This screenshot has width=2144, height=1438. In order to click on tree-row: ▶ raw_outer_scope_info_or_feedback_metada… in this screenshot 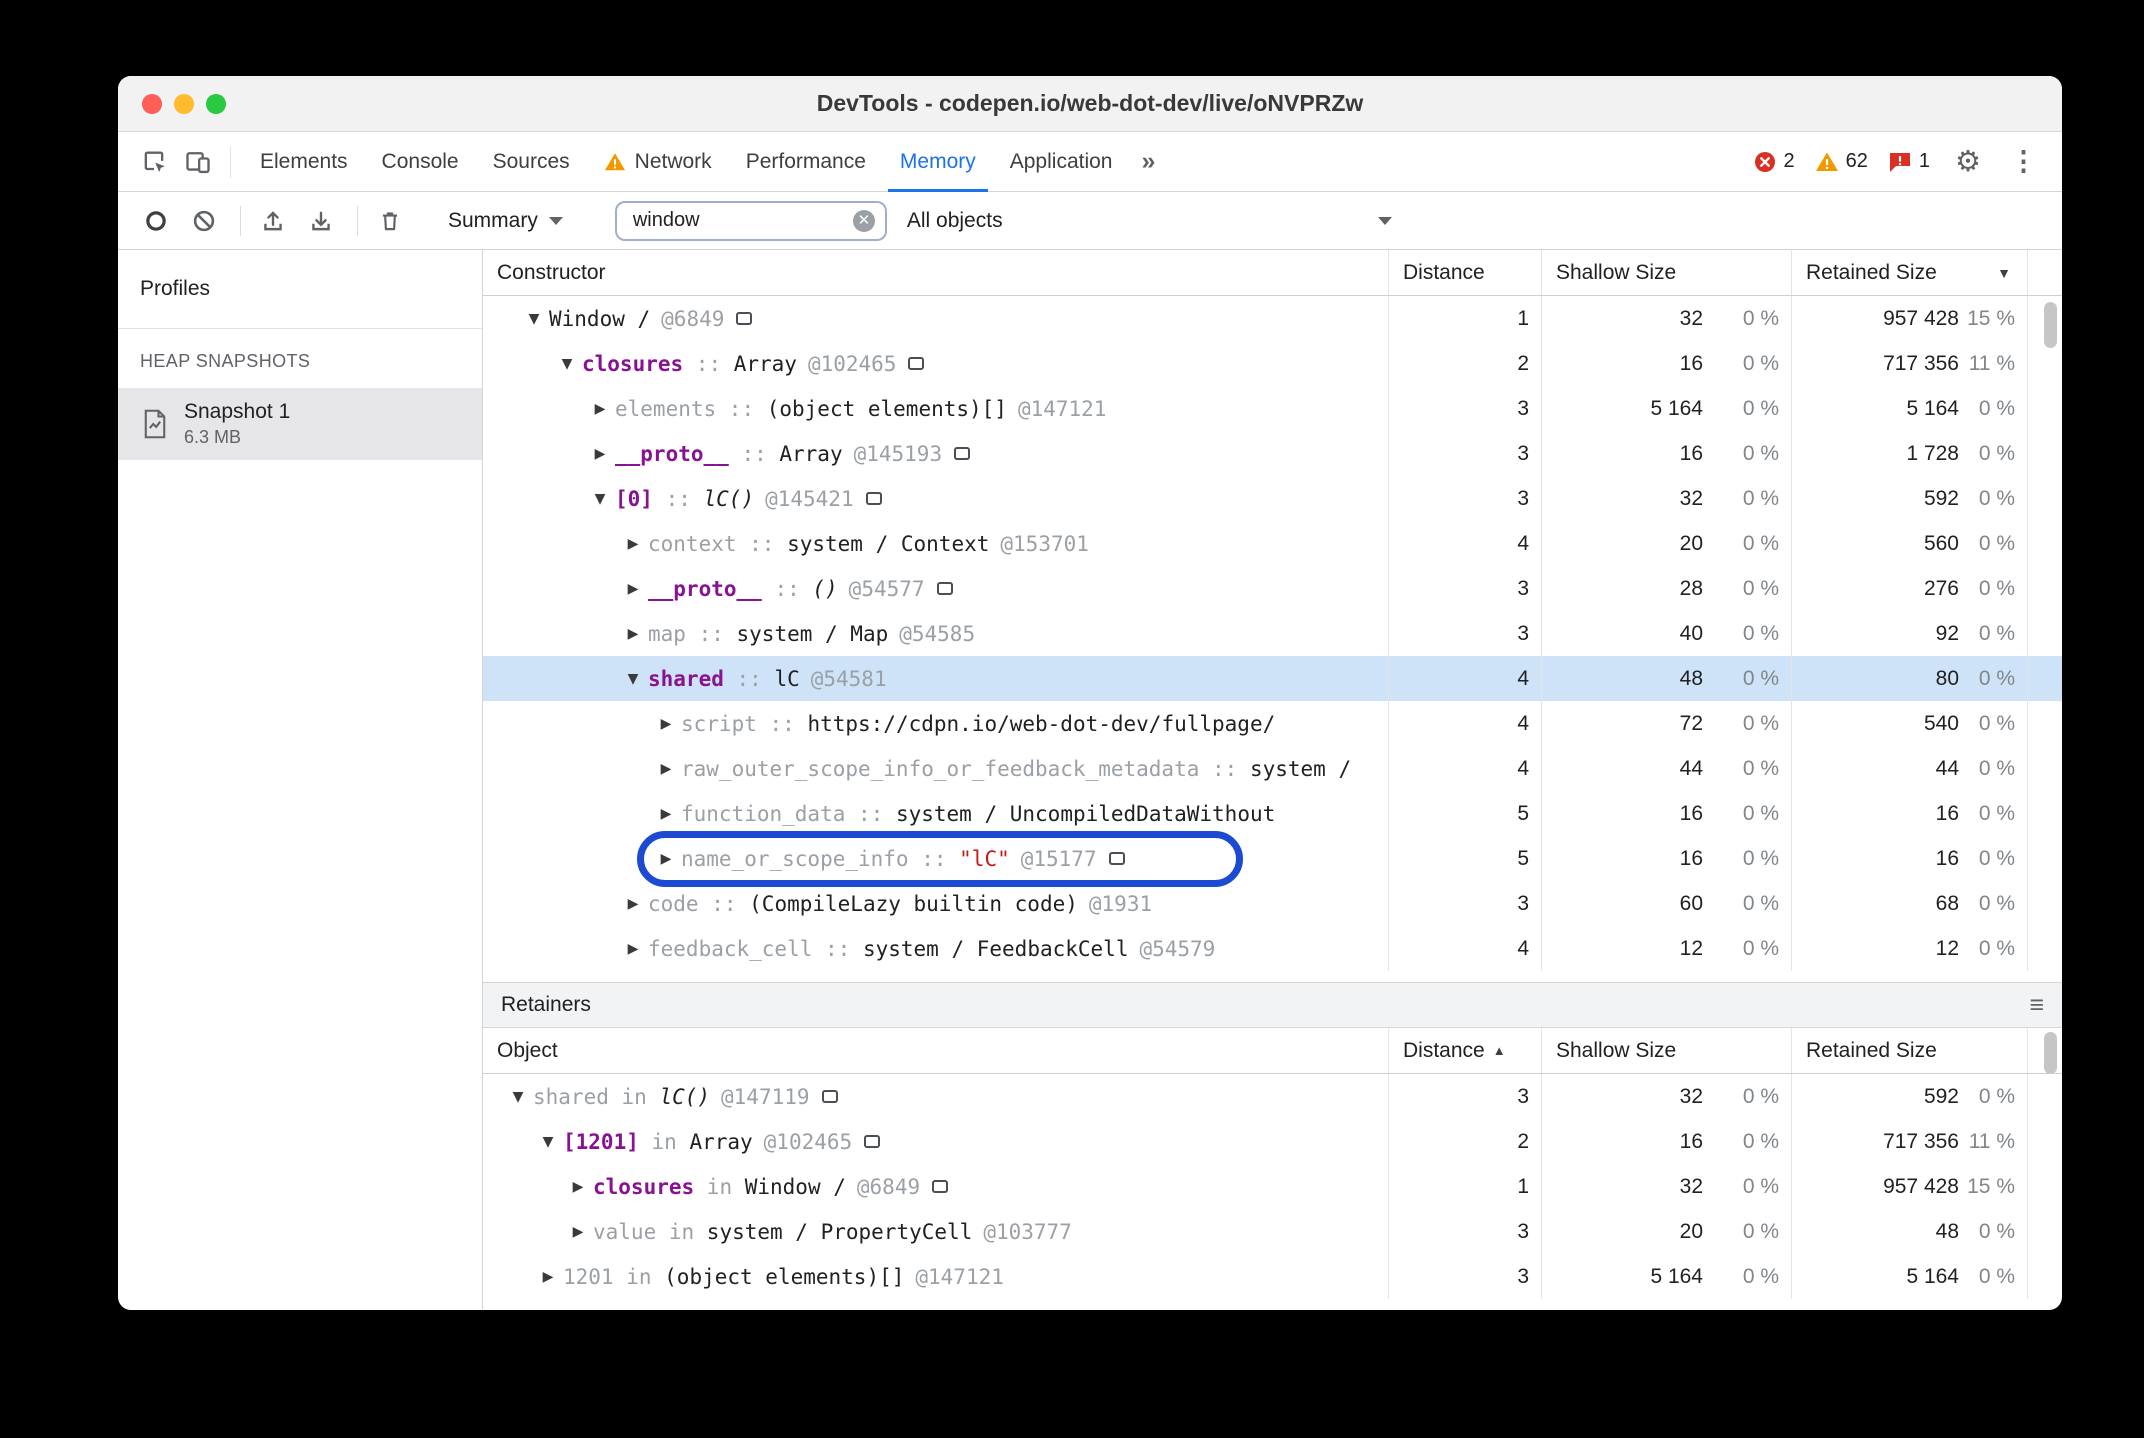, I will do `click(1272, 768)`.